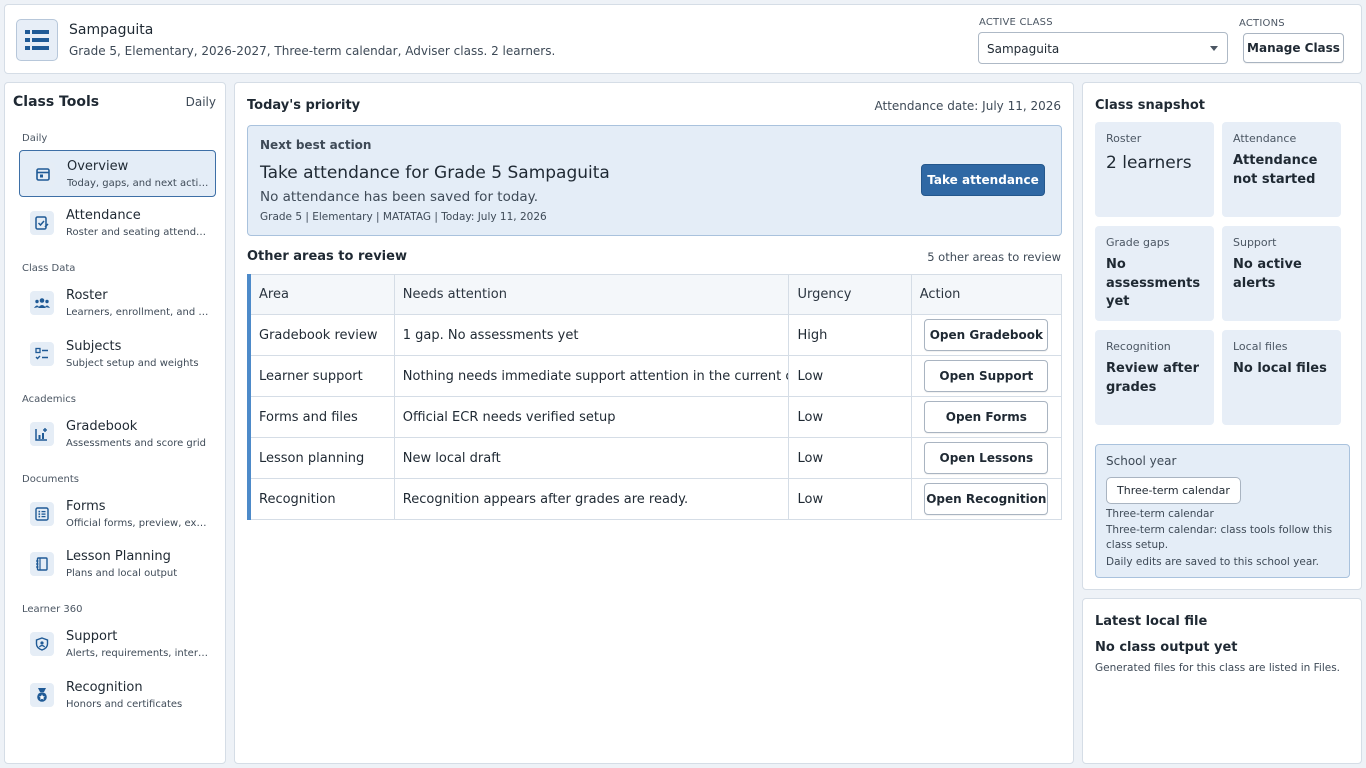  I want to click on column-header-needs: Needs attention, so click(592, 294).